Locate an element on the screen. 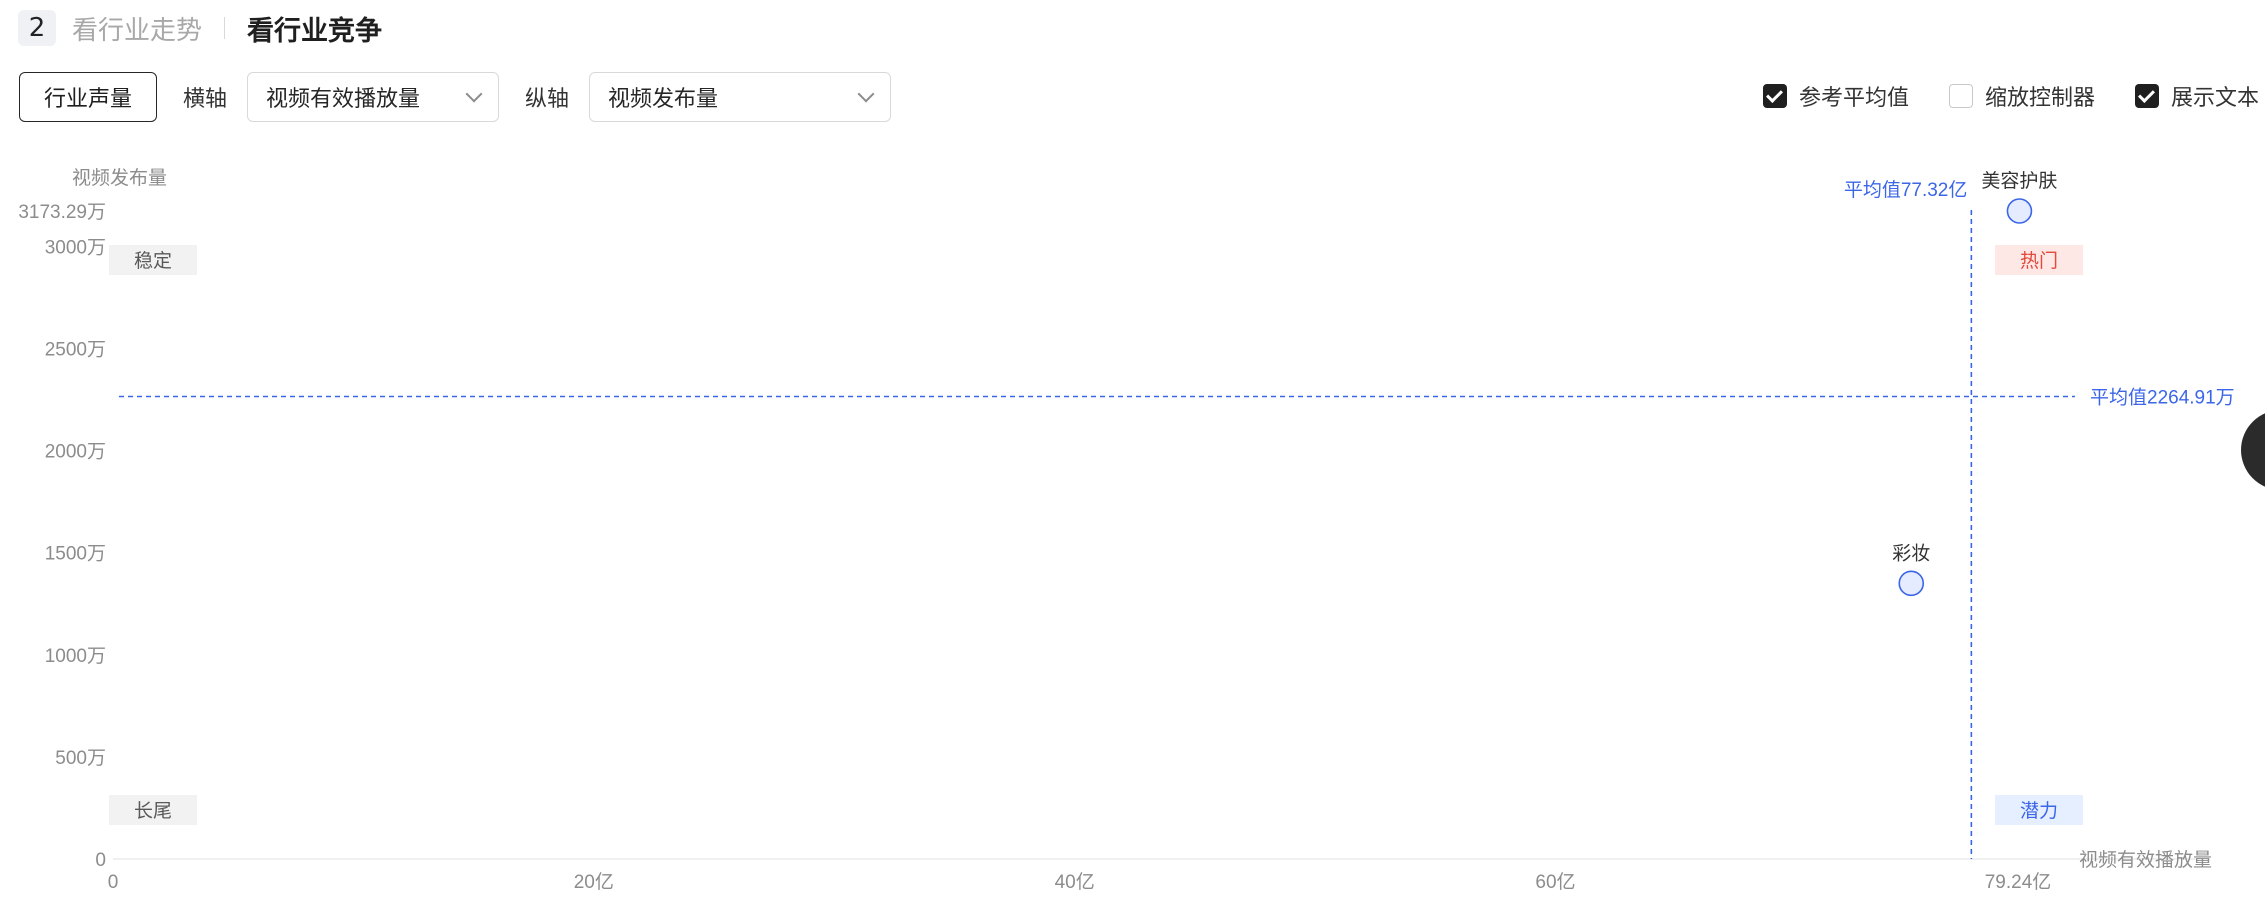 Image resolution: width=2265 pixels, height=898 pixels. y-axis-select-value: 视频发布量 is located at coordinates (663, 99).